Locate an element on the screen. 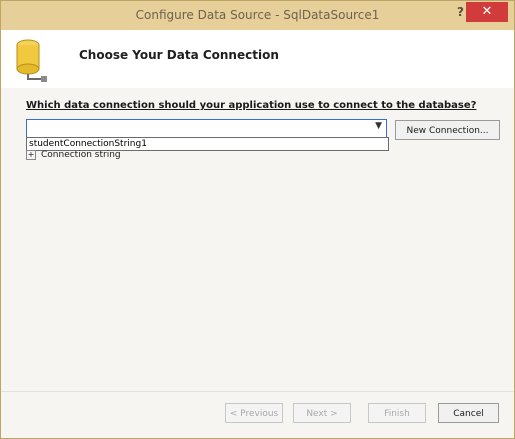 The width and height of the screenshot is (515, 439). wizard-header: Choose Your Data Connection is located at coordinates (257, 59).